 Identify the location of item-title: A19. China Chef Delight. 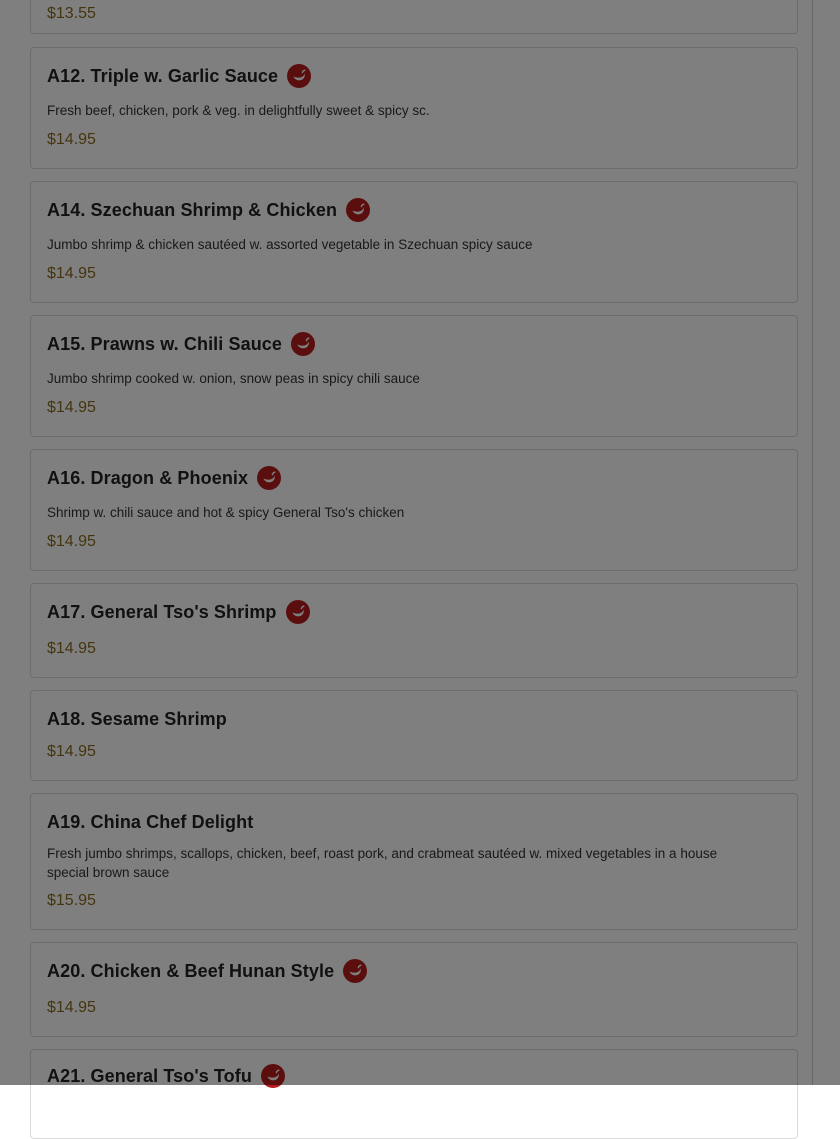
(150, 821).